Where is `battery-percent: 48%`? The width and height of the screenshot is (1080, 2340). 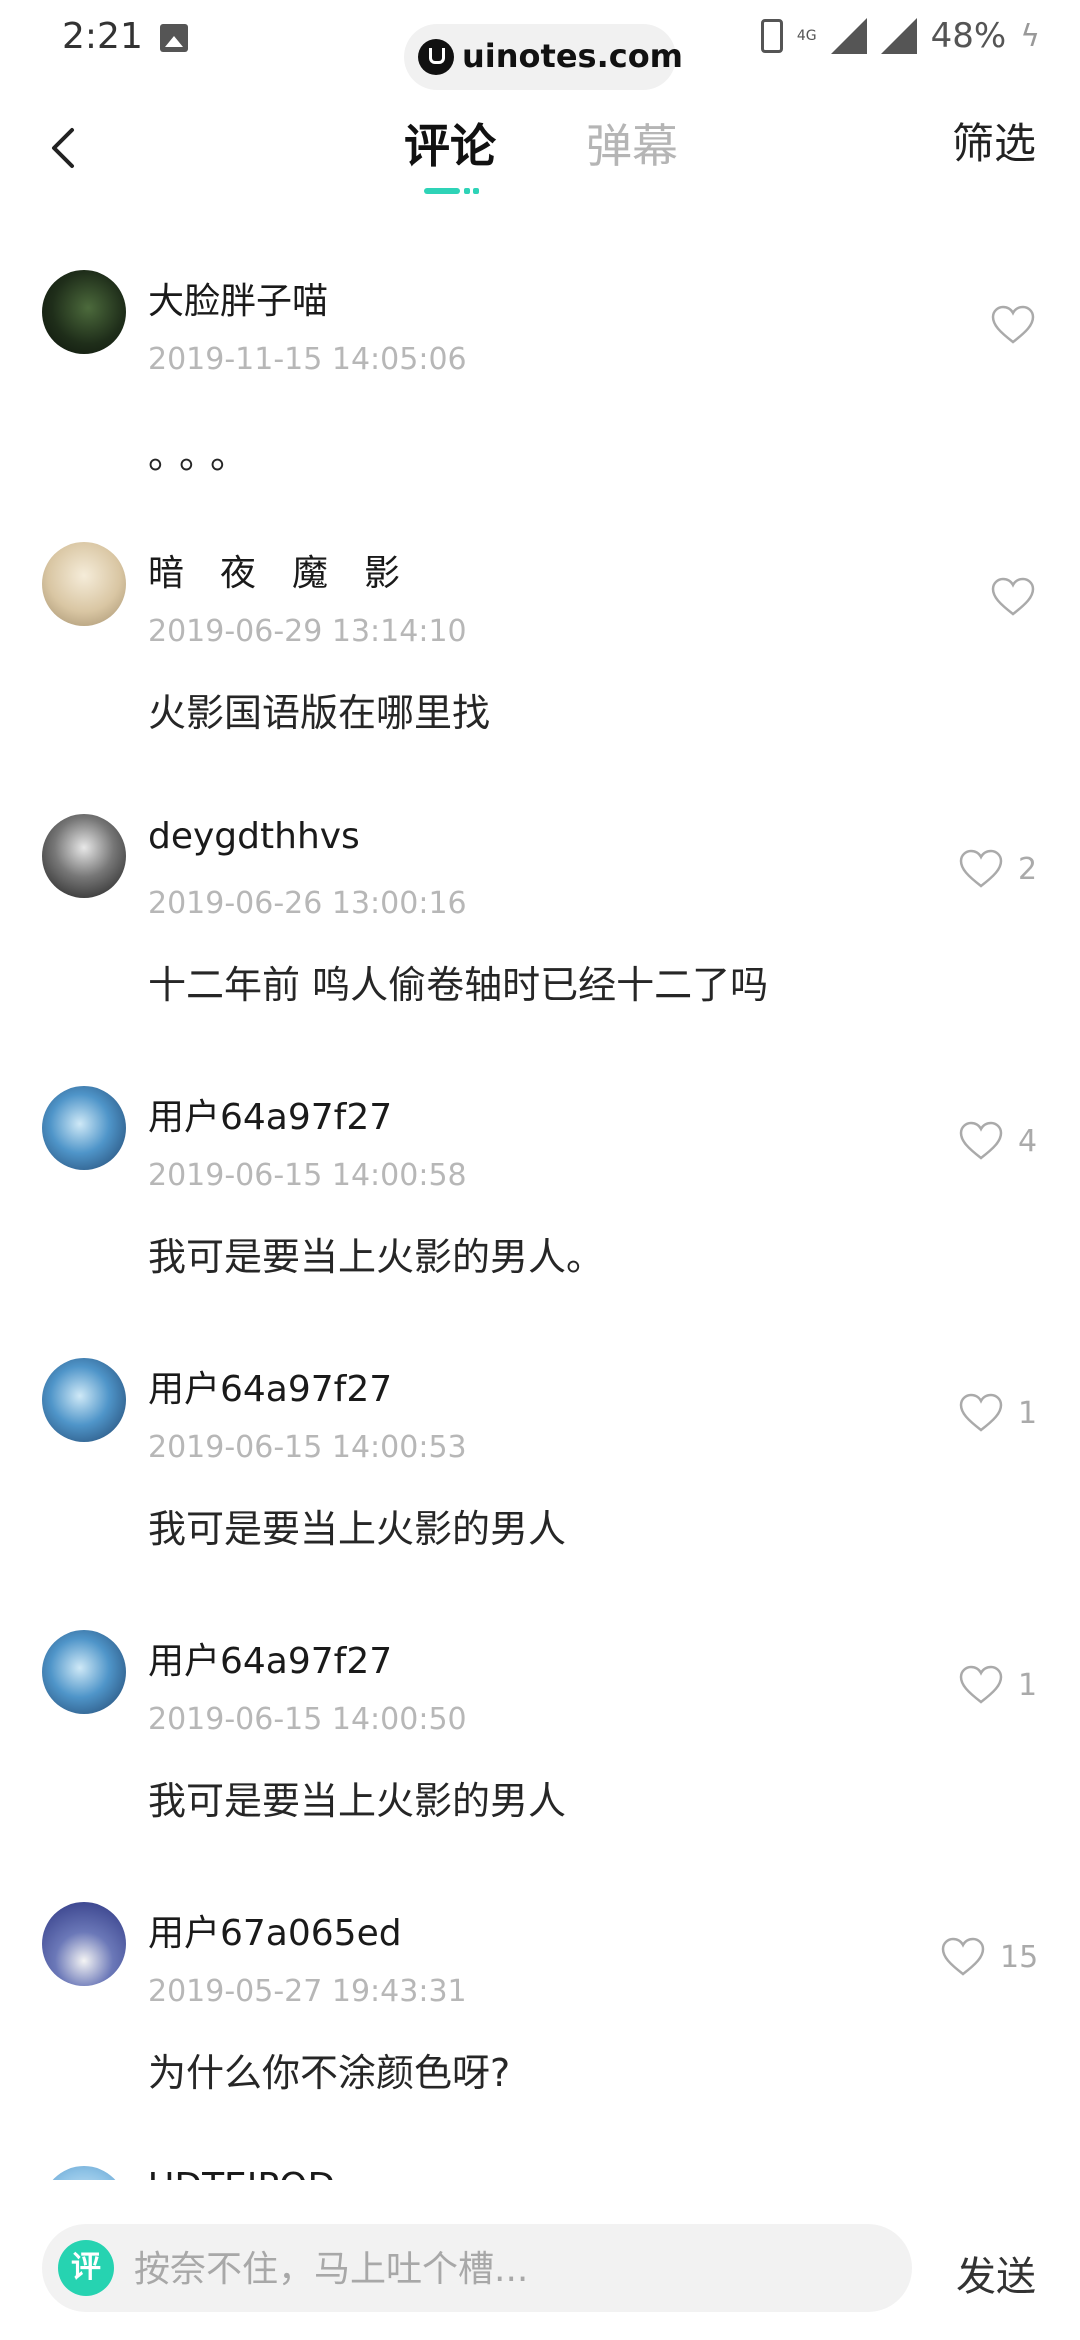
battery-percent: 48% is located at coordinates (968, 36).